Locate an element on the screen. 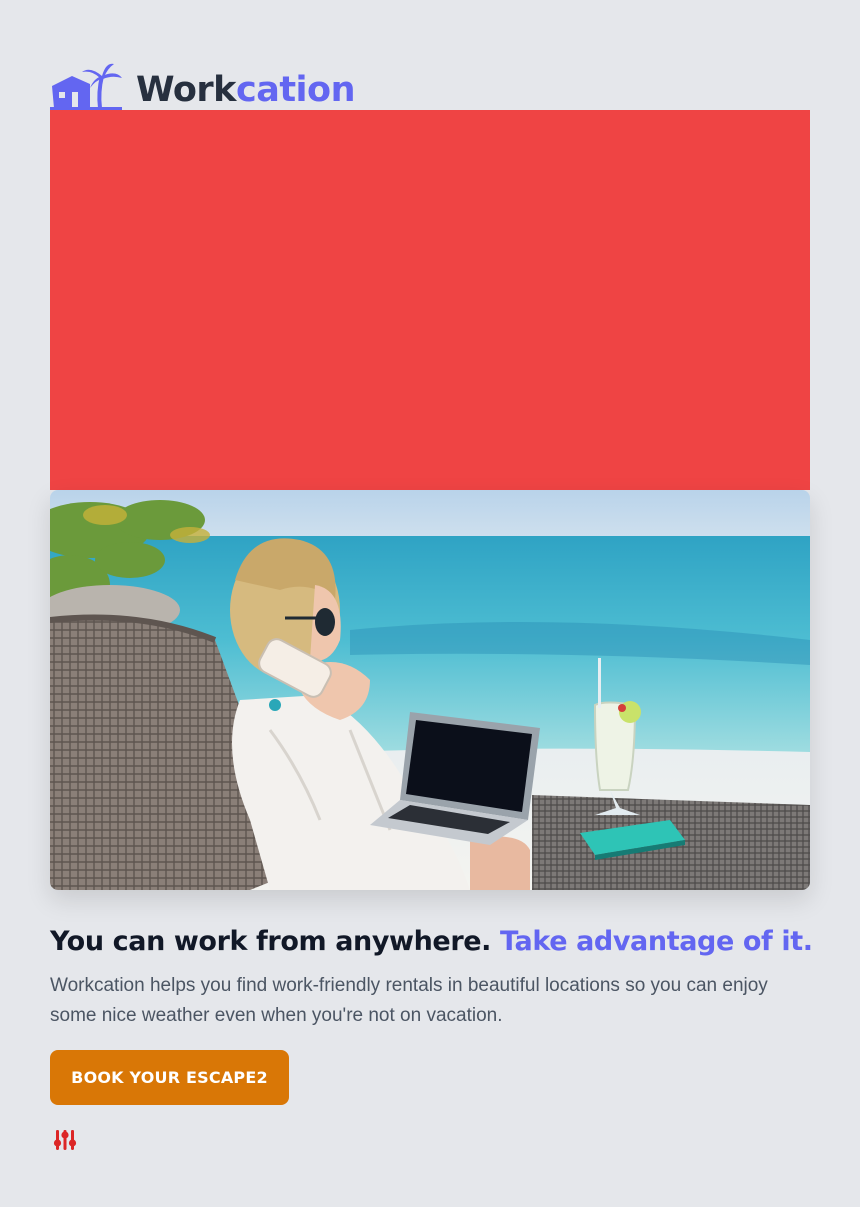 The height and width of the screenshot is (1207, 860). sliders-icon is located at coordinates (65, 1140).